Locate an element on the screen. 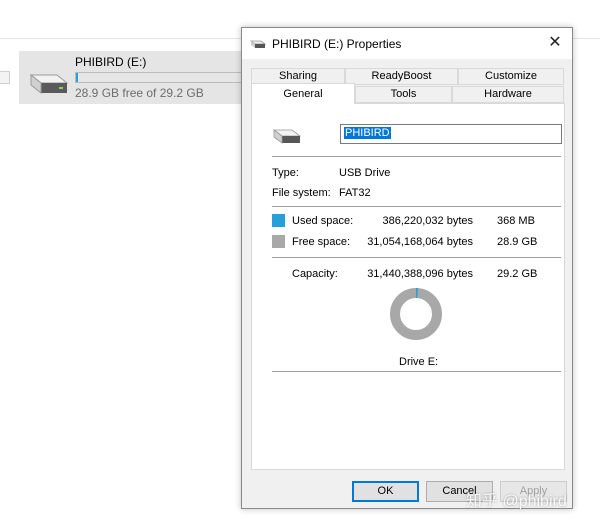 The width and height of the screenshot is (600, 526). capacity-bytes: 31,440,388,096 bytes is located at coordinates (420, 274).